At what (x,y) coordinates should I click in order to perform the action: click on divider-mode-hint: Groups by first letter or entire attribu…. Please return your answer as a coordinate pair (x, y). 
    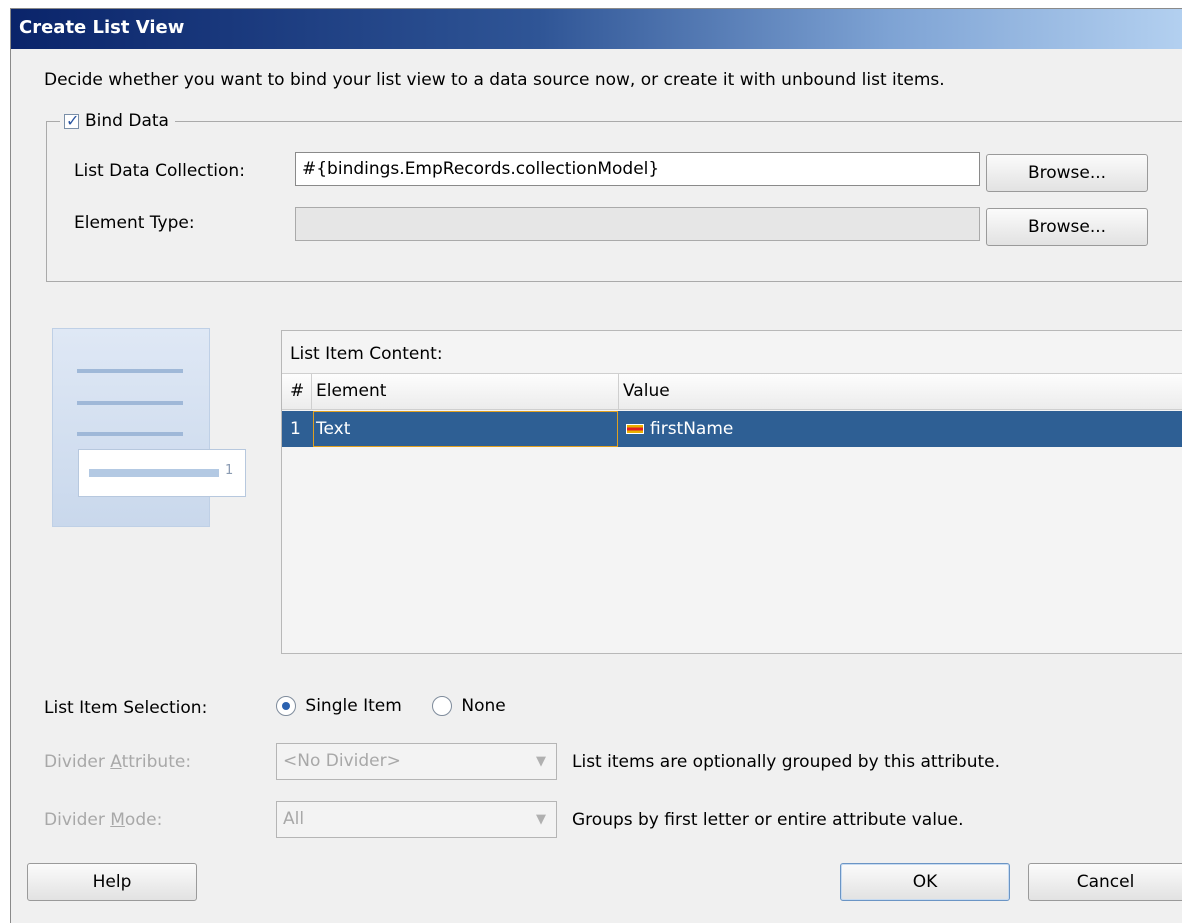
    Looking at the image, I should click on (768, 820).